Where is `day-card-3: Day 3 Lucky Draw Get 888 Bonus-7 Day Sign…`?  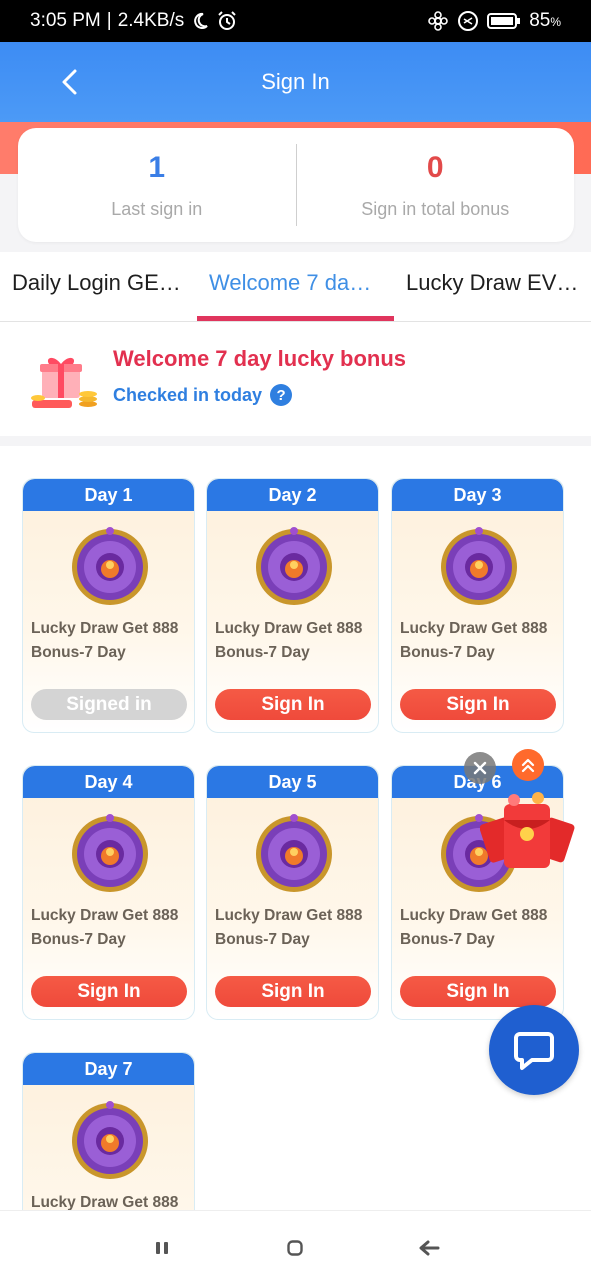 day-card-3: Day 3 Lucky Draw Get 888 Bonus-7 Day Sign… is located at coordinates (477, 605).